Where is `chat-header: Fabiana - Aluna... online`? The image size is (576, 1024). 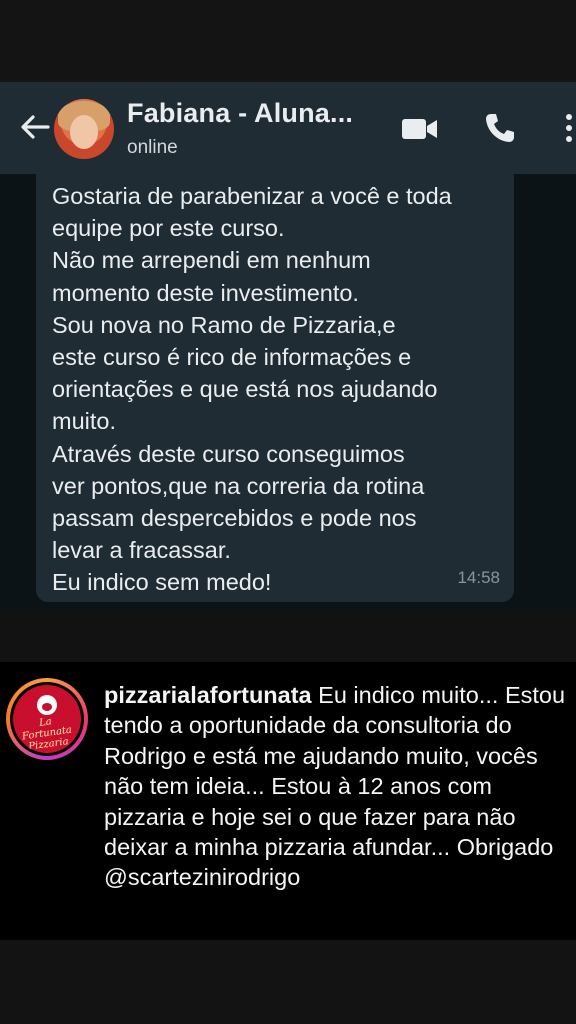
chat-header: Fabiana - Aluna... online is located at coordinates (288, 128).